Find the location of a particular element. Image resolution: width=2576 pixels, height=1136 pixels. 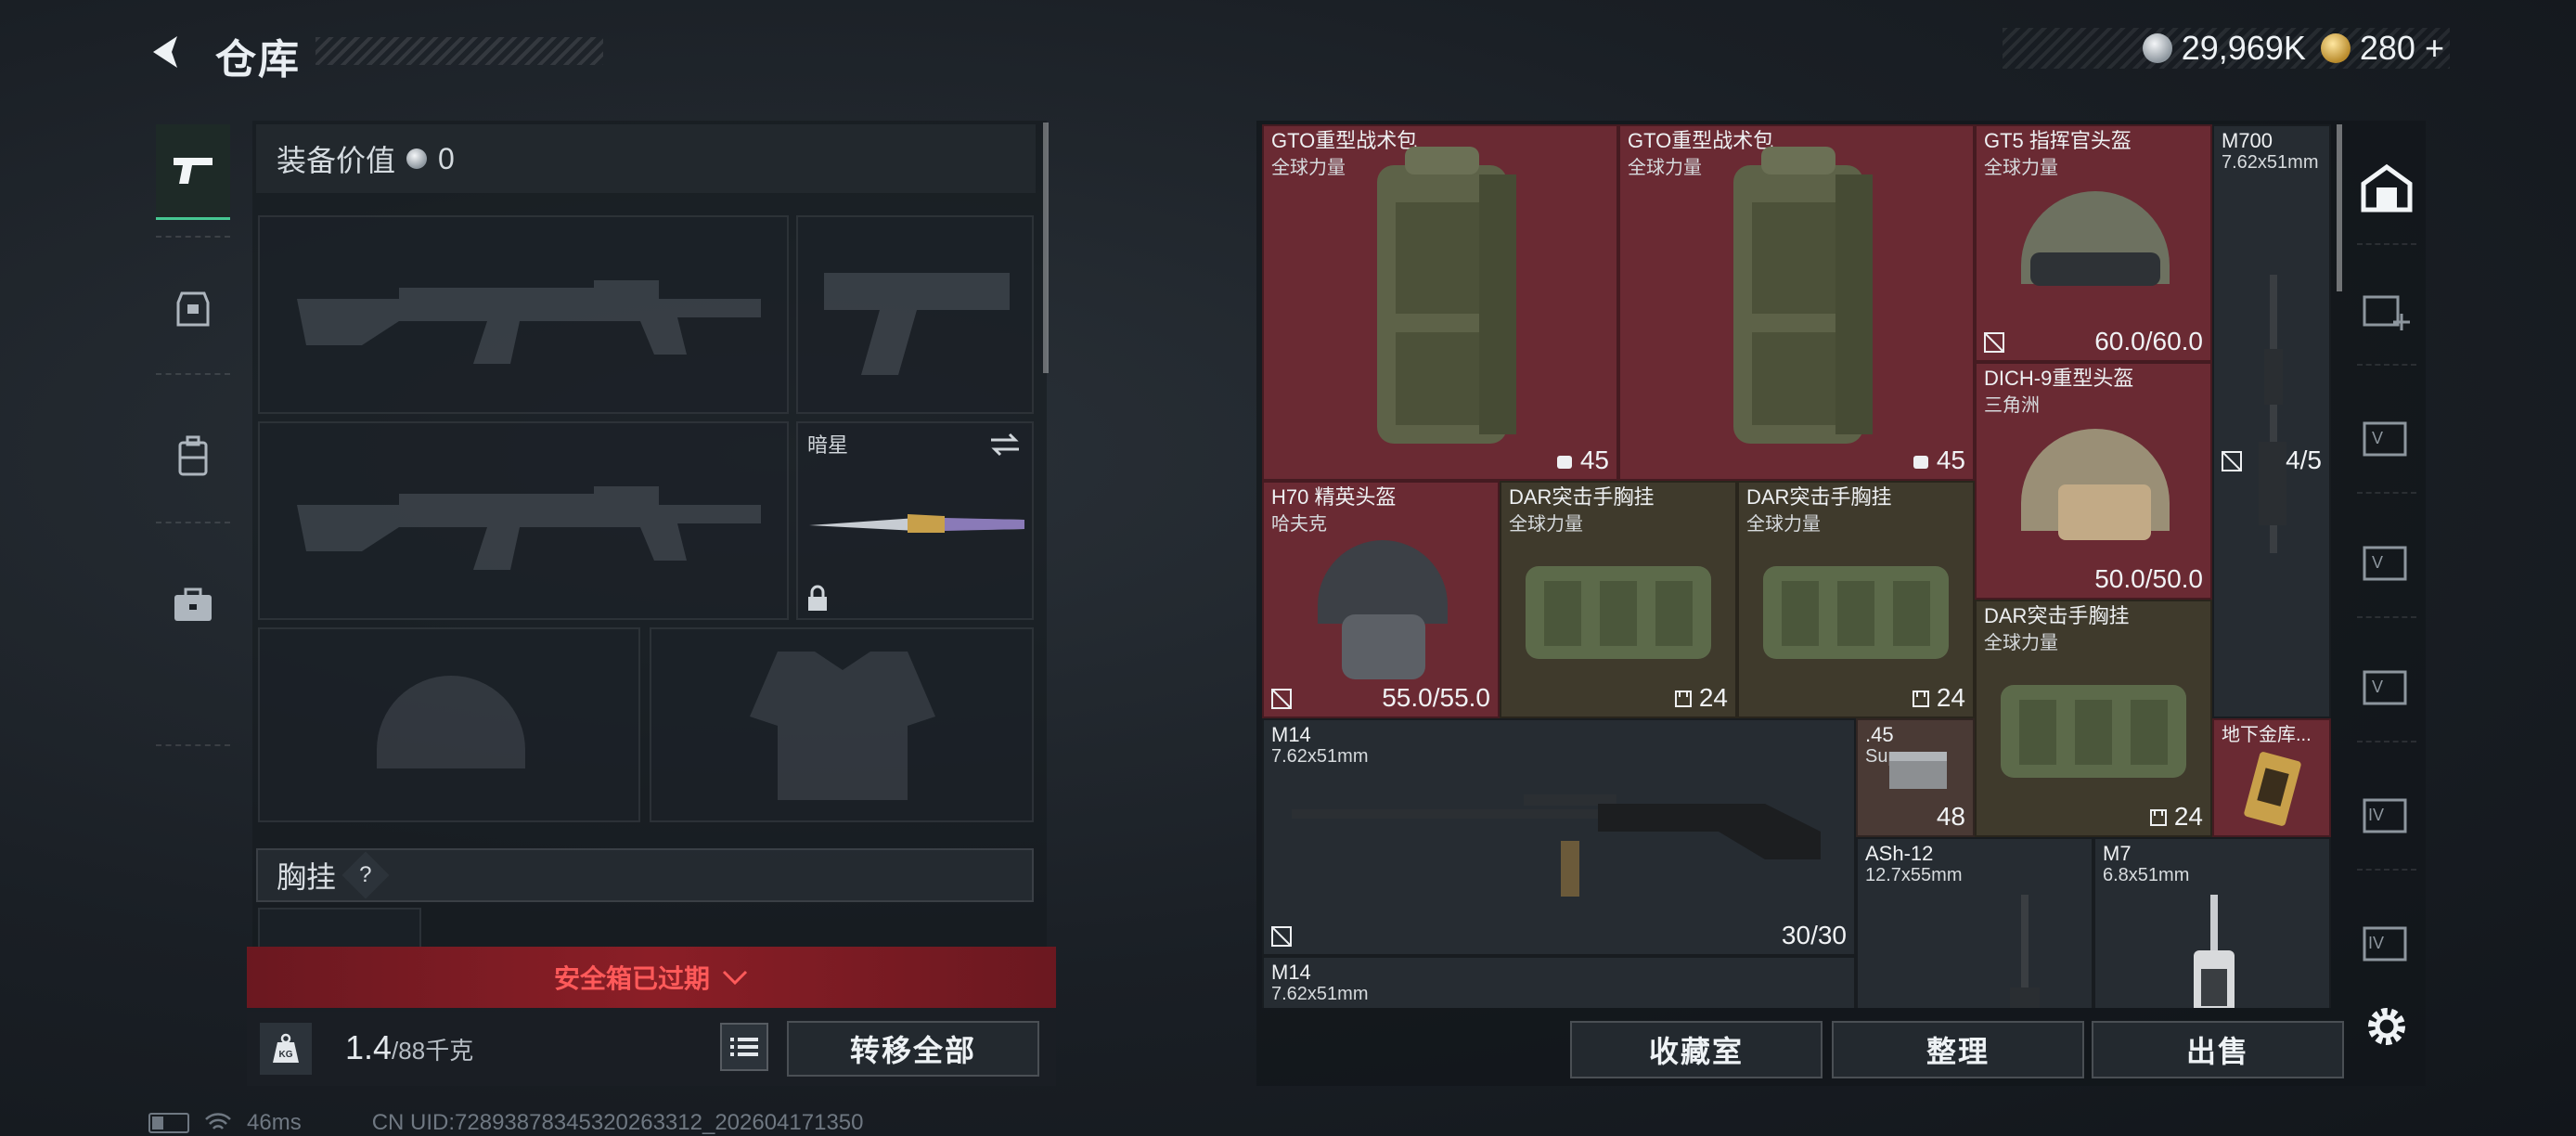

home-icon is located at coordinates (2387, 188).